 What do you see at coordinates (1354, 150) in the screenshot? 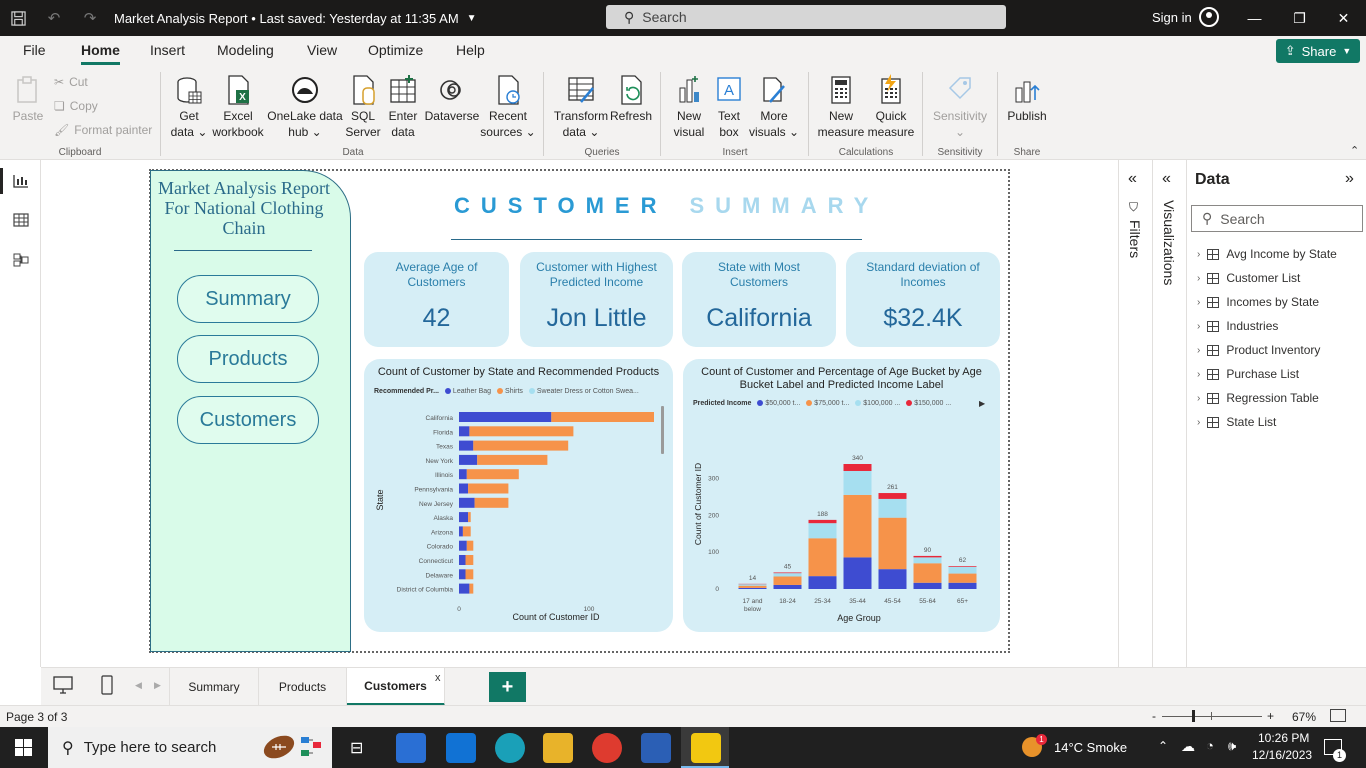
I see `collapse-ribbon-icon: ⌃` at bounding box center [1354, 150].